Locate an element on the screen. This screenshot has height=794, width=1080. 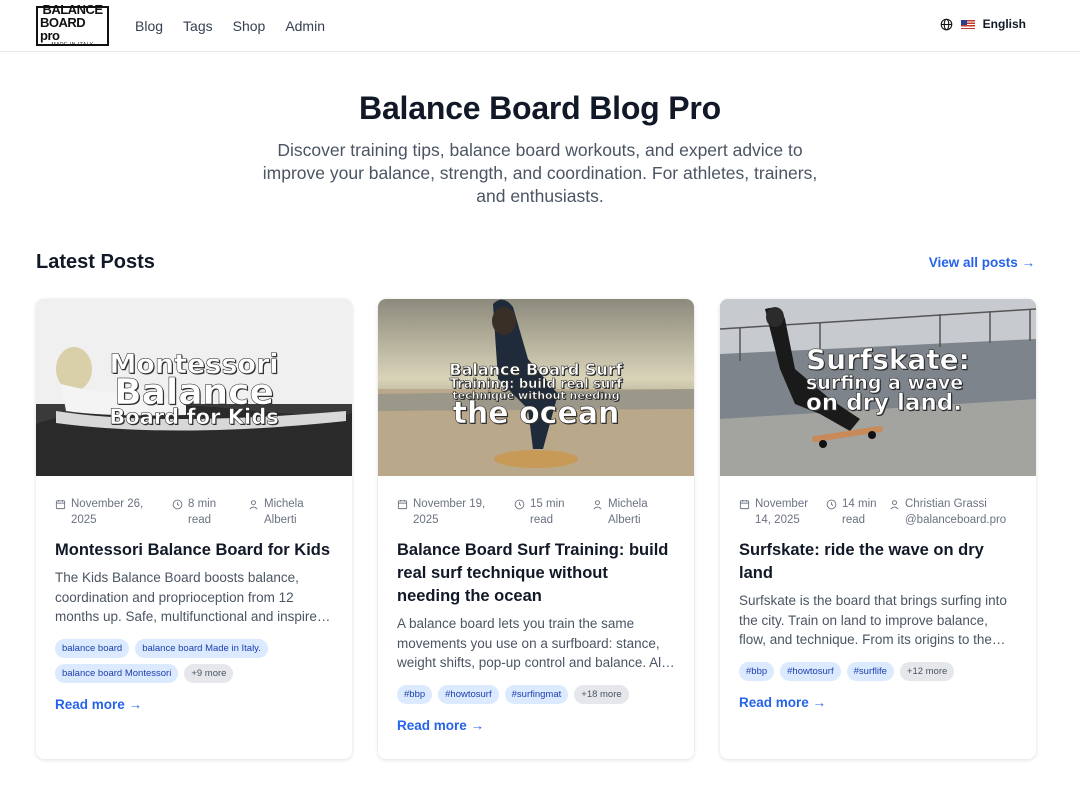
tag-chip: balance board Montessori is located at coordinates (117, 674).